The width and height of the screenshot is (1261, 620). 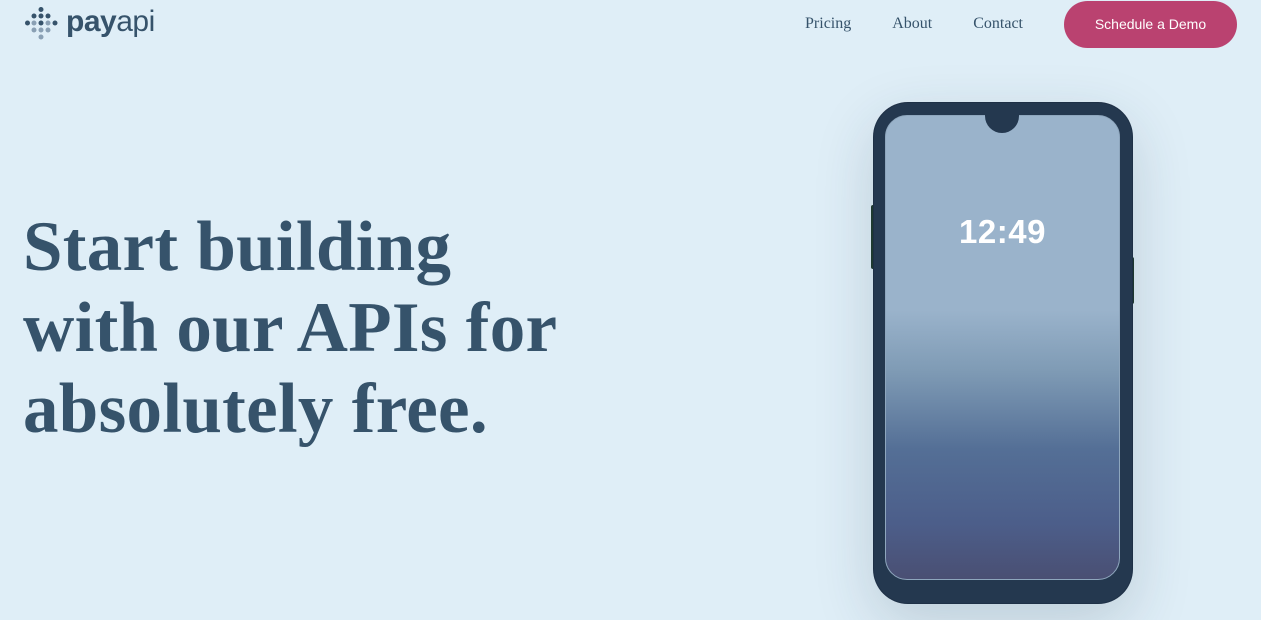 I want to click on hero-title-line-3: absolutely free., so click(x=255, y=409).